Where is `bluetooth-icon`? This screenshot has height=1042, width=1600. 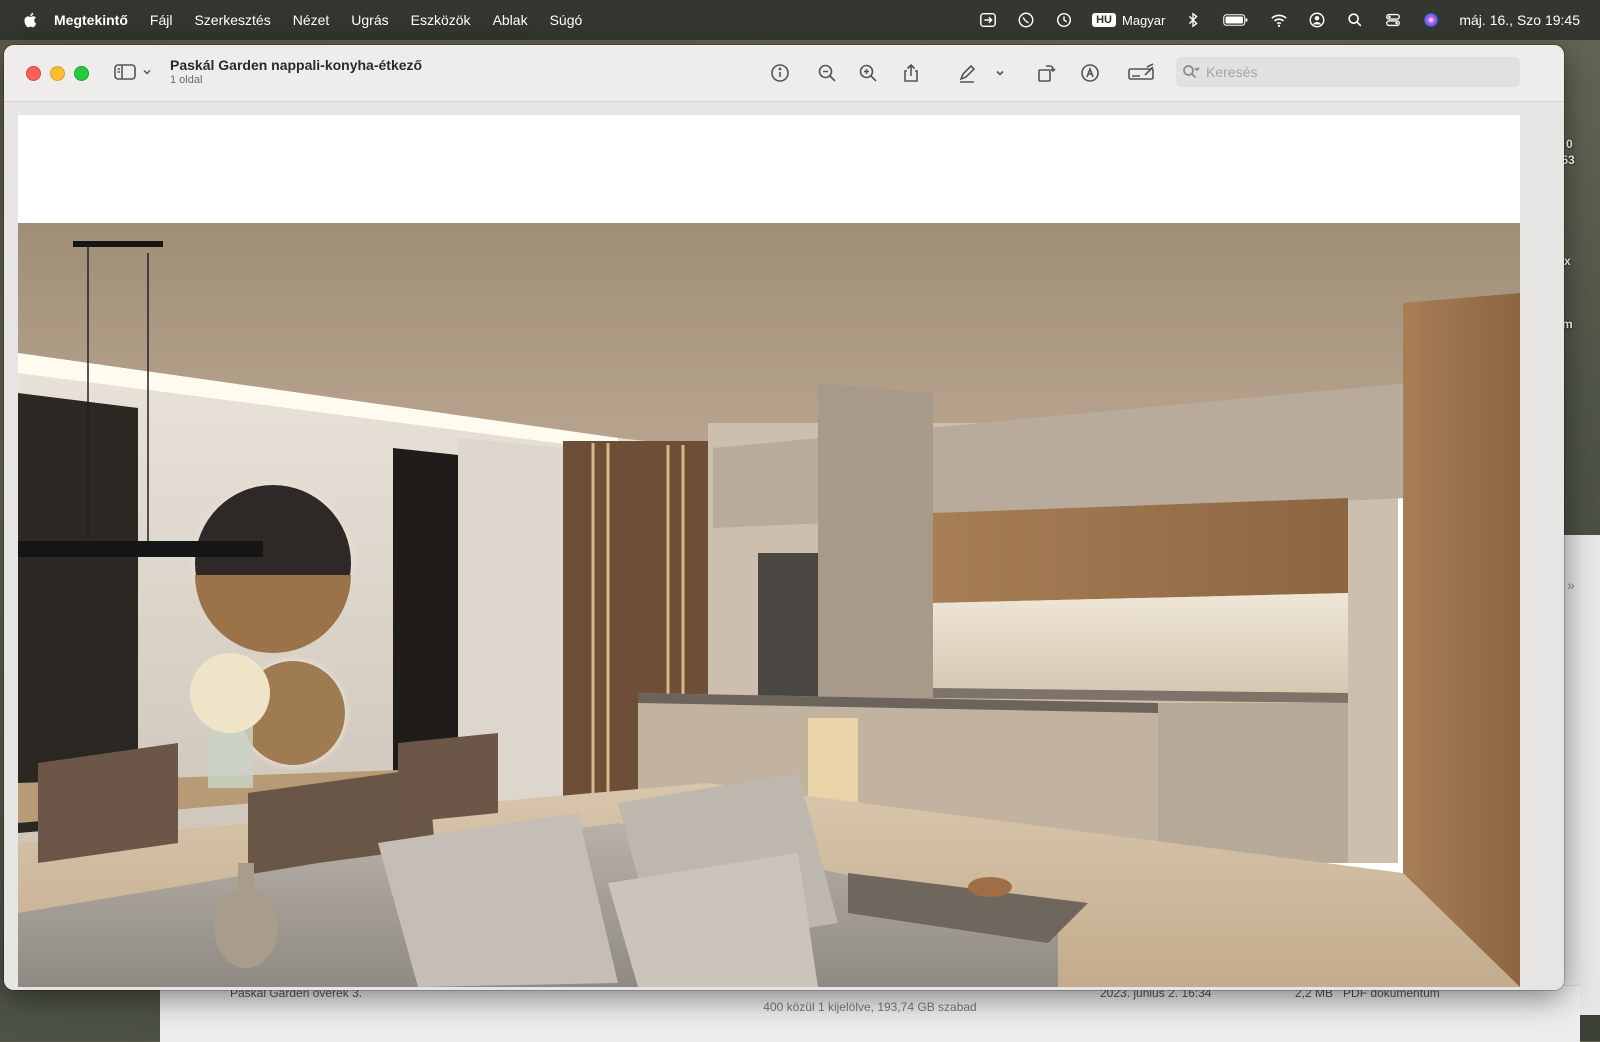 bluetooth-icon is located at coordinates (1193, 20).